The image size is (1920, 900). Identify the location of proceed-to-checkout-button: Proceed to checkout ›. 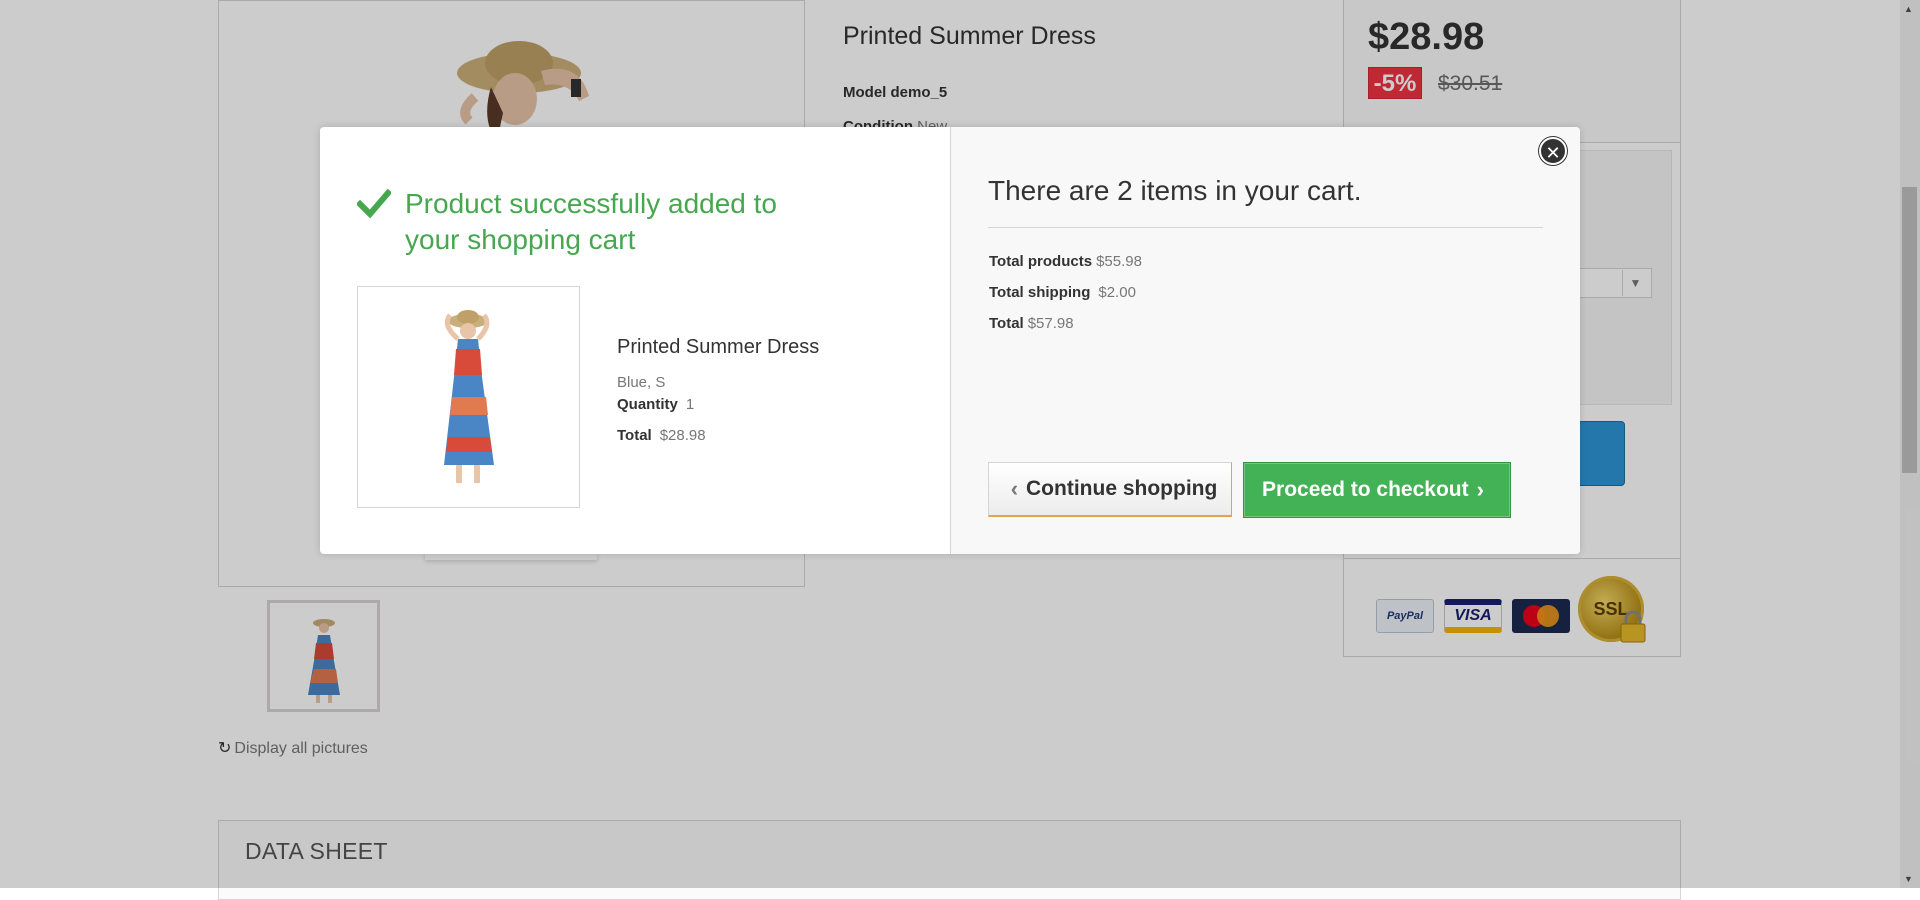
(1377, 490).